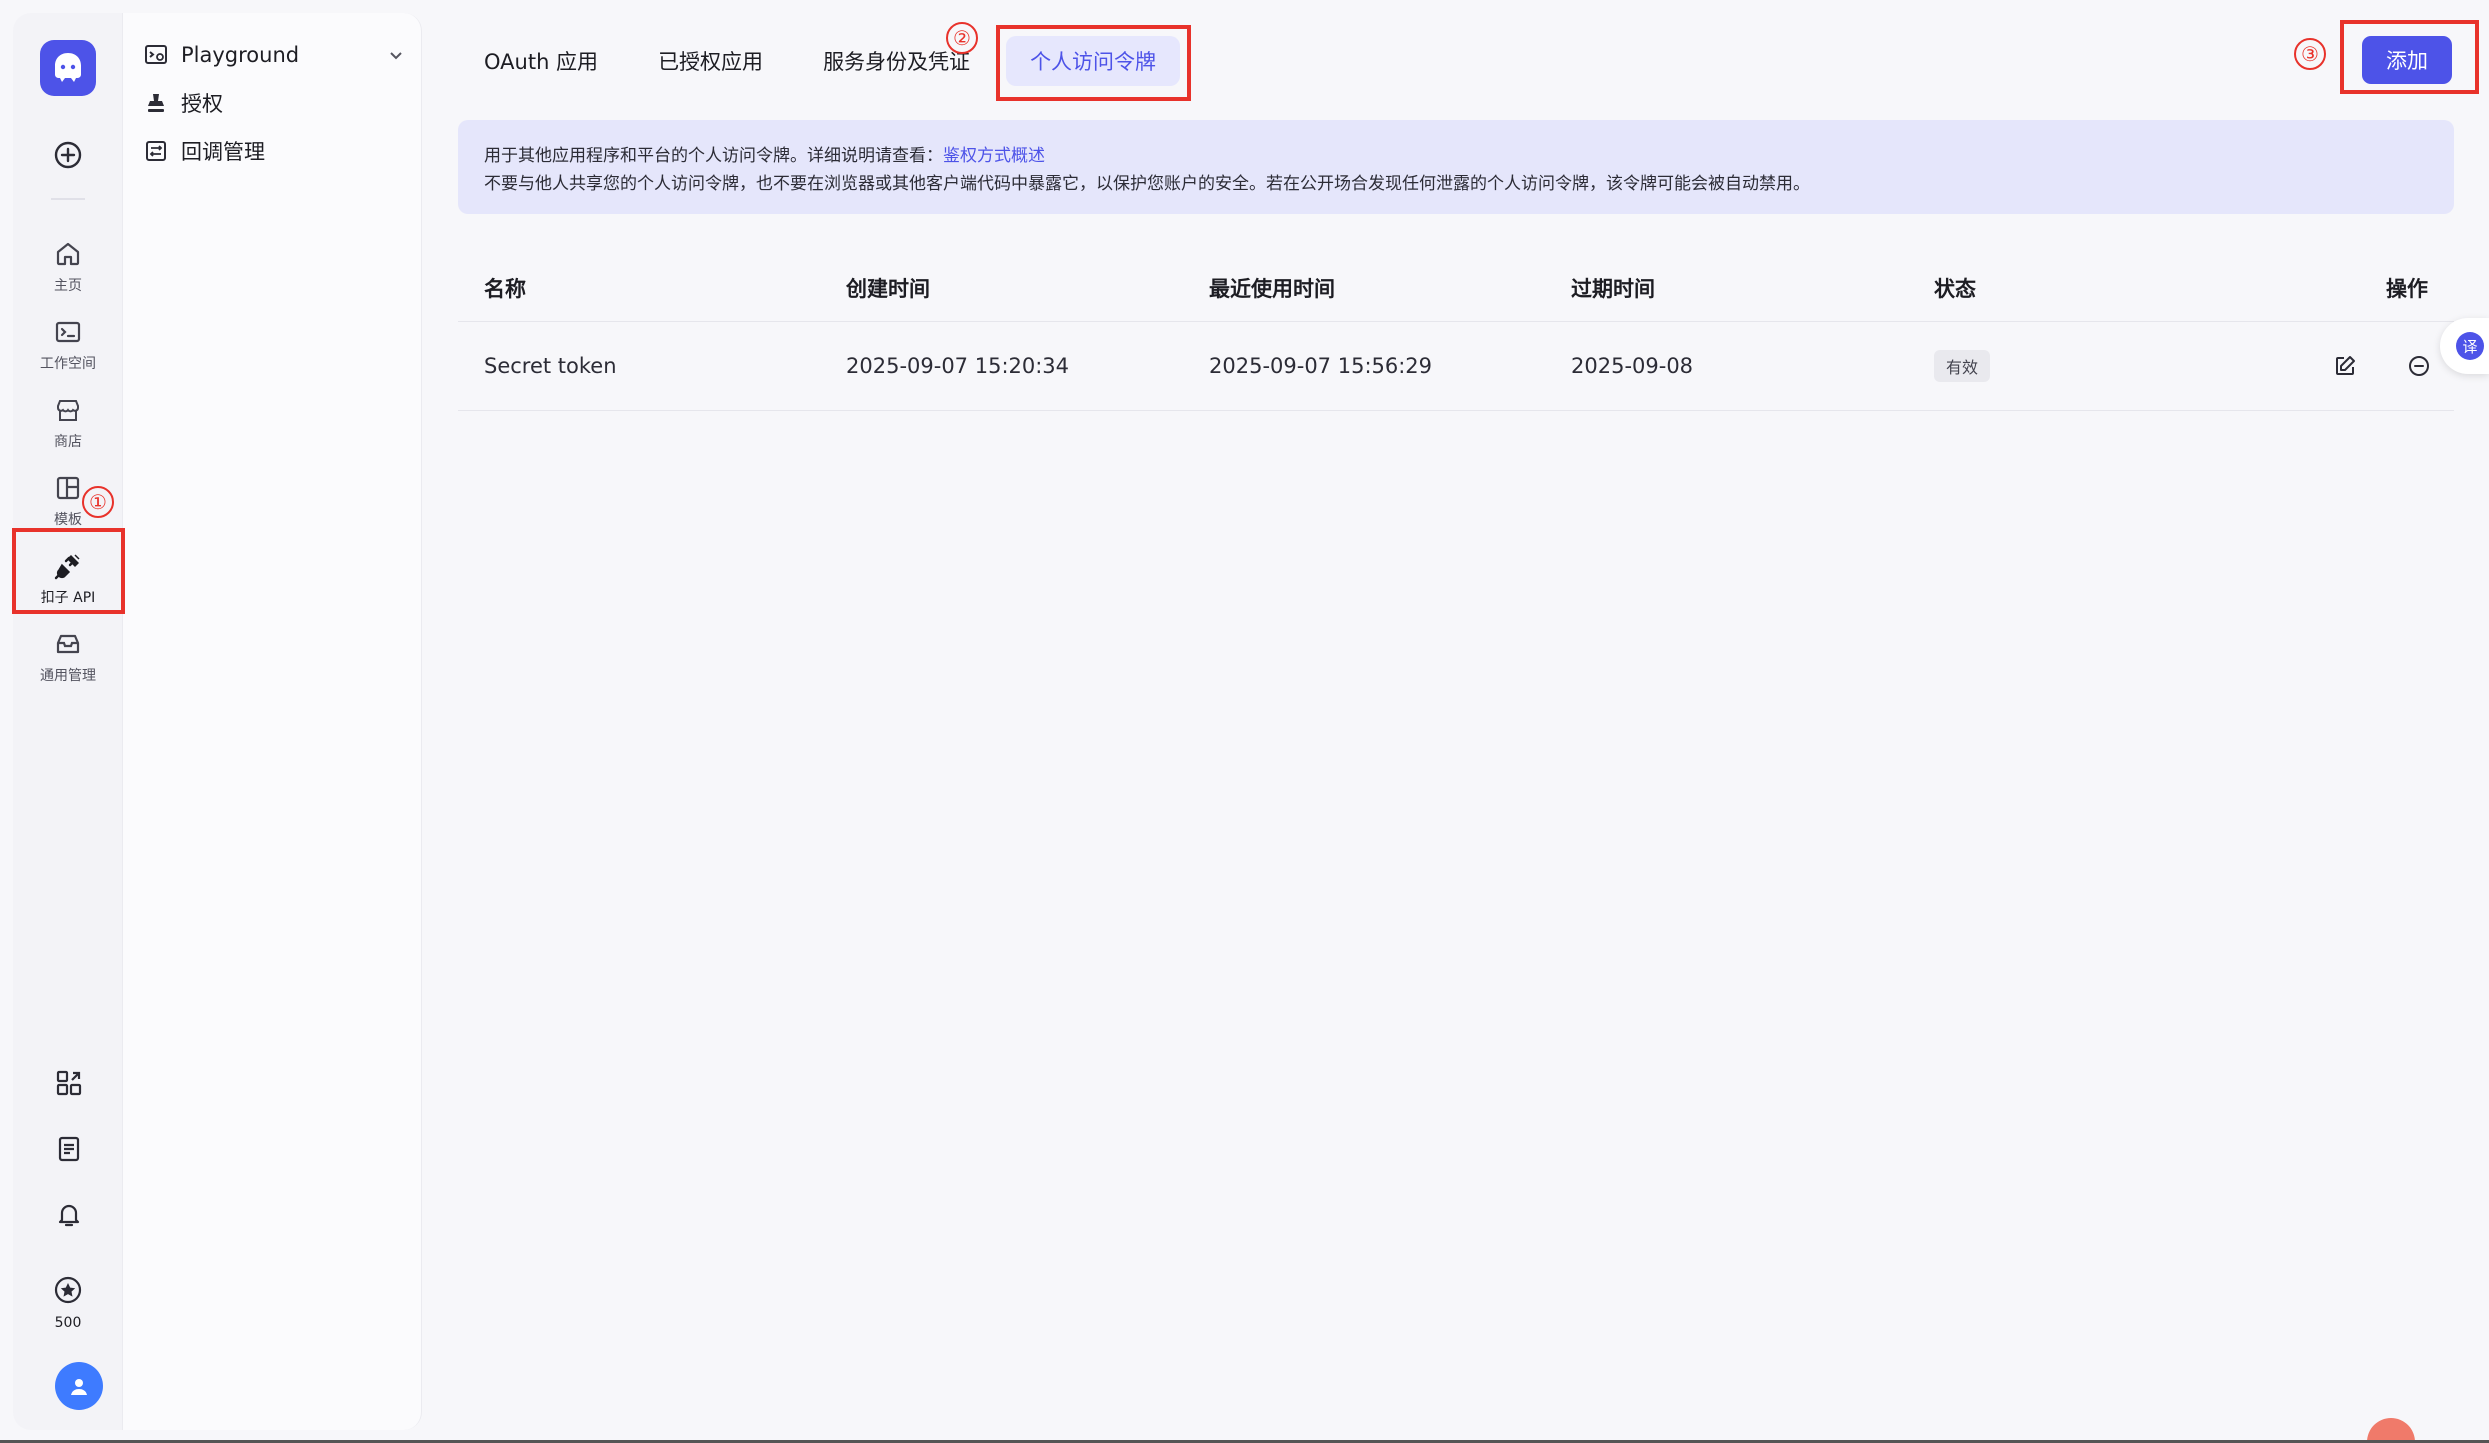 The height and width of the screenshot is (1443, 2489). I want to click on token-name: Secret token, so click(550, 366).